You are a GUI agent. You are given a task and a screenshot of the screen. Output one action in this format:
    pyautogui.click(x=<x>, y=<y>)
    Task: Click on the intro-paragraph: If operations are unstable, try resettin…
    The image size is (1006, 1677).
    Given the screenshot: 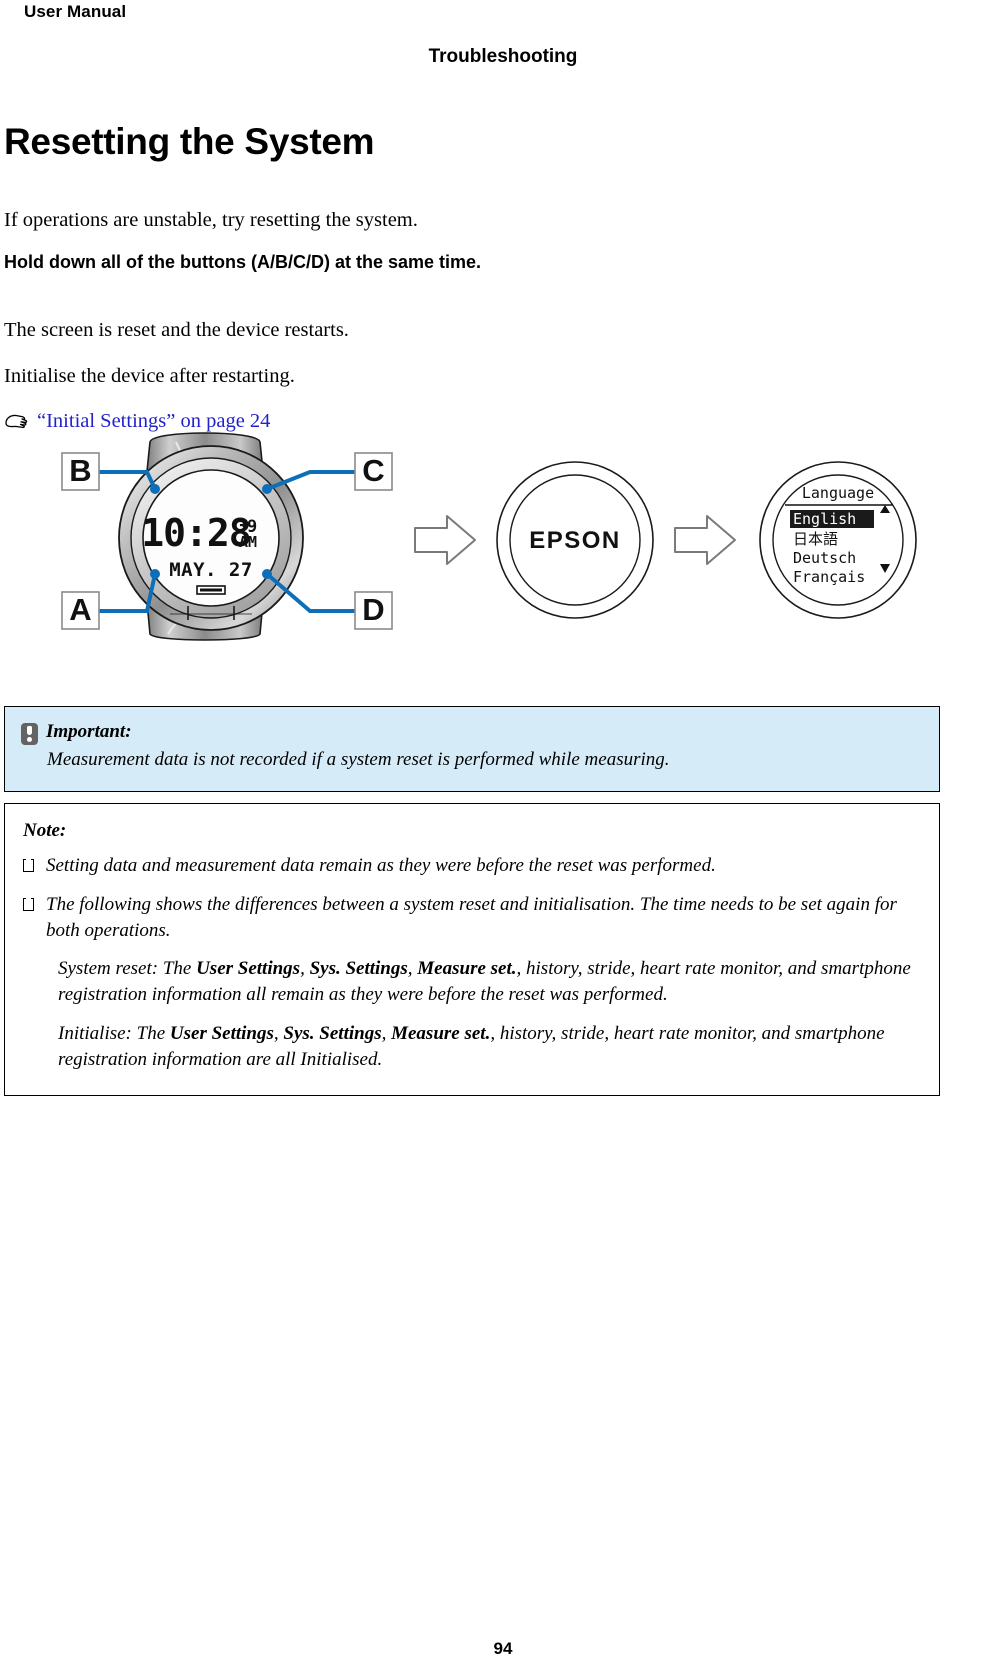 What is the action you would take?
    pyautogui.click(x=211, y=219)
    